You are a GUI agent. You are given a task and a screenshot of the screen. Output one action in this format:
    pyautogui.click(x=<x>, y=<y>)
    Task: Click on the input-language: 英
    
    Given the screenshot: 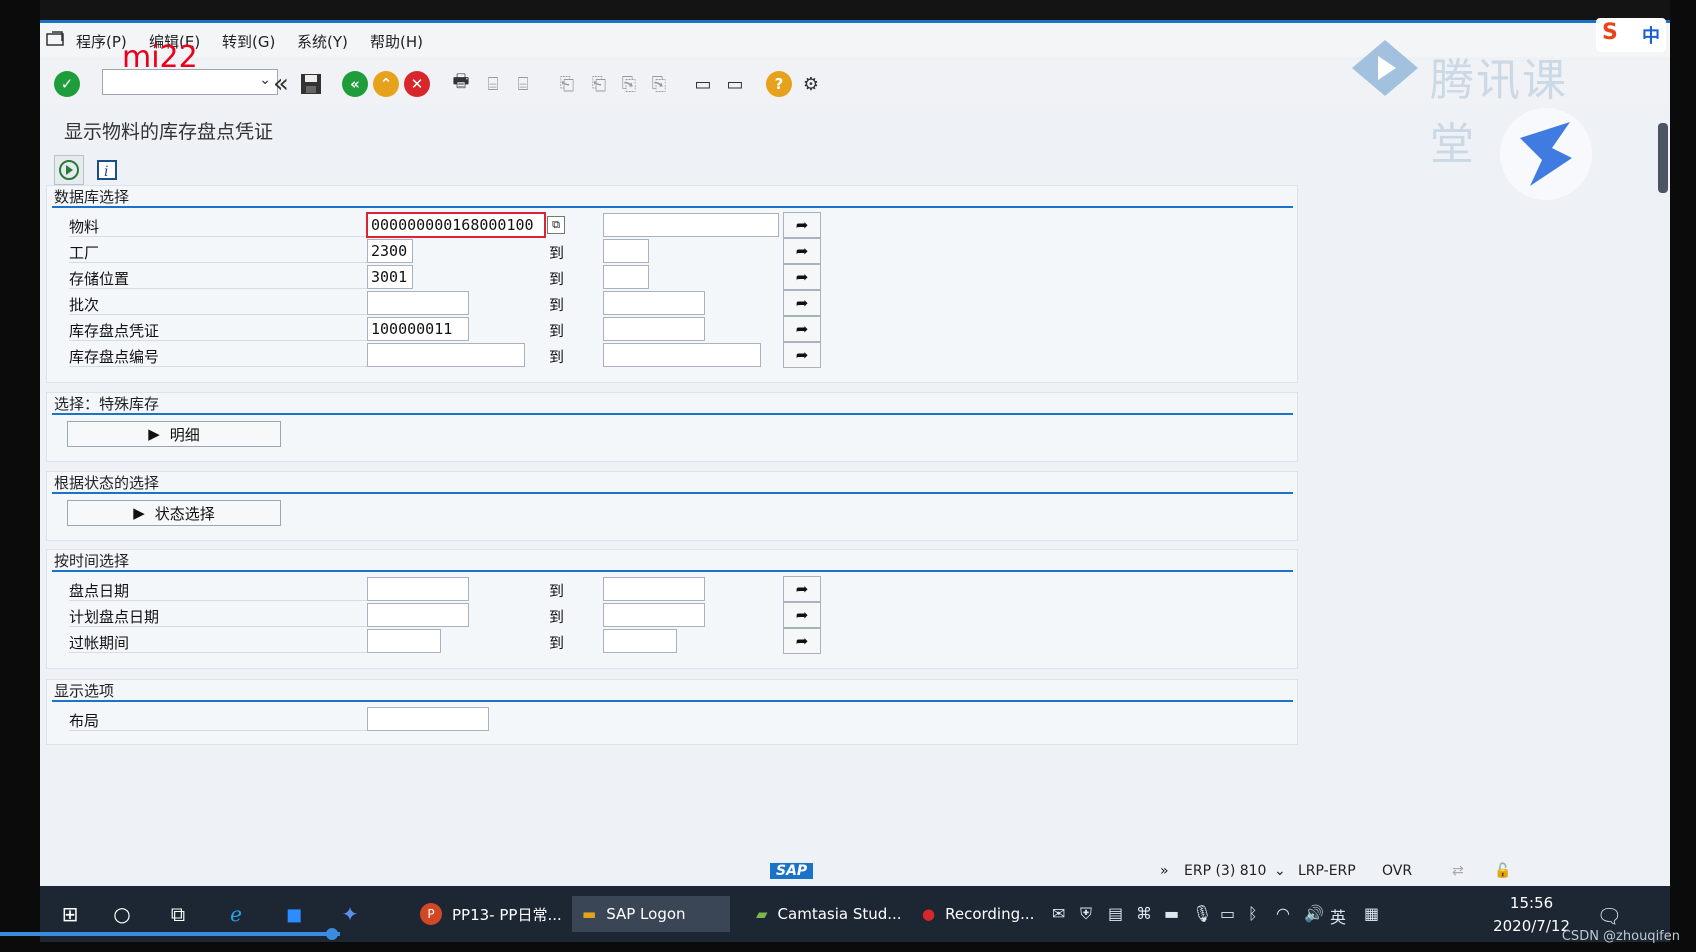 What is the action you would take?
    pyautogui.click(x=1338, y=916)
    